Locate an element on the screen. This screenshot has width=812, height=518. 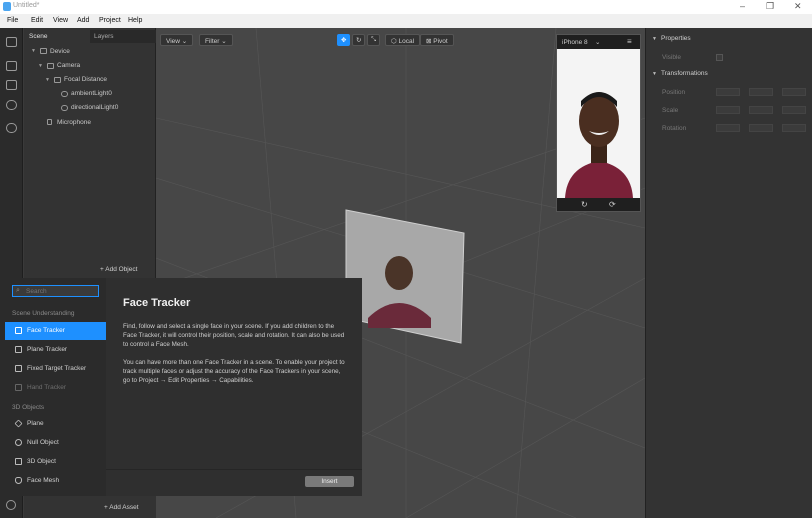
list-item-label: Fixed Target Tracker is located at coordinates (57, 368).